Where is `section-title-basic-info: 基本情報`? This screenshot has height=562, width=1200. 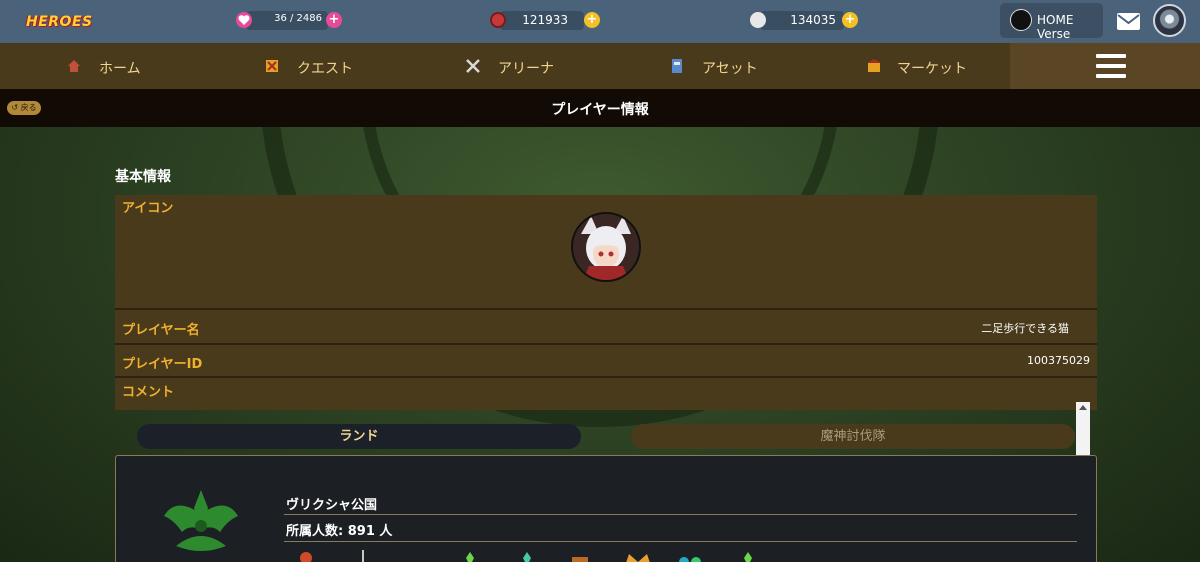 section-title-basic-info: 基本情報 is located at coordinates (143, 177).